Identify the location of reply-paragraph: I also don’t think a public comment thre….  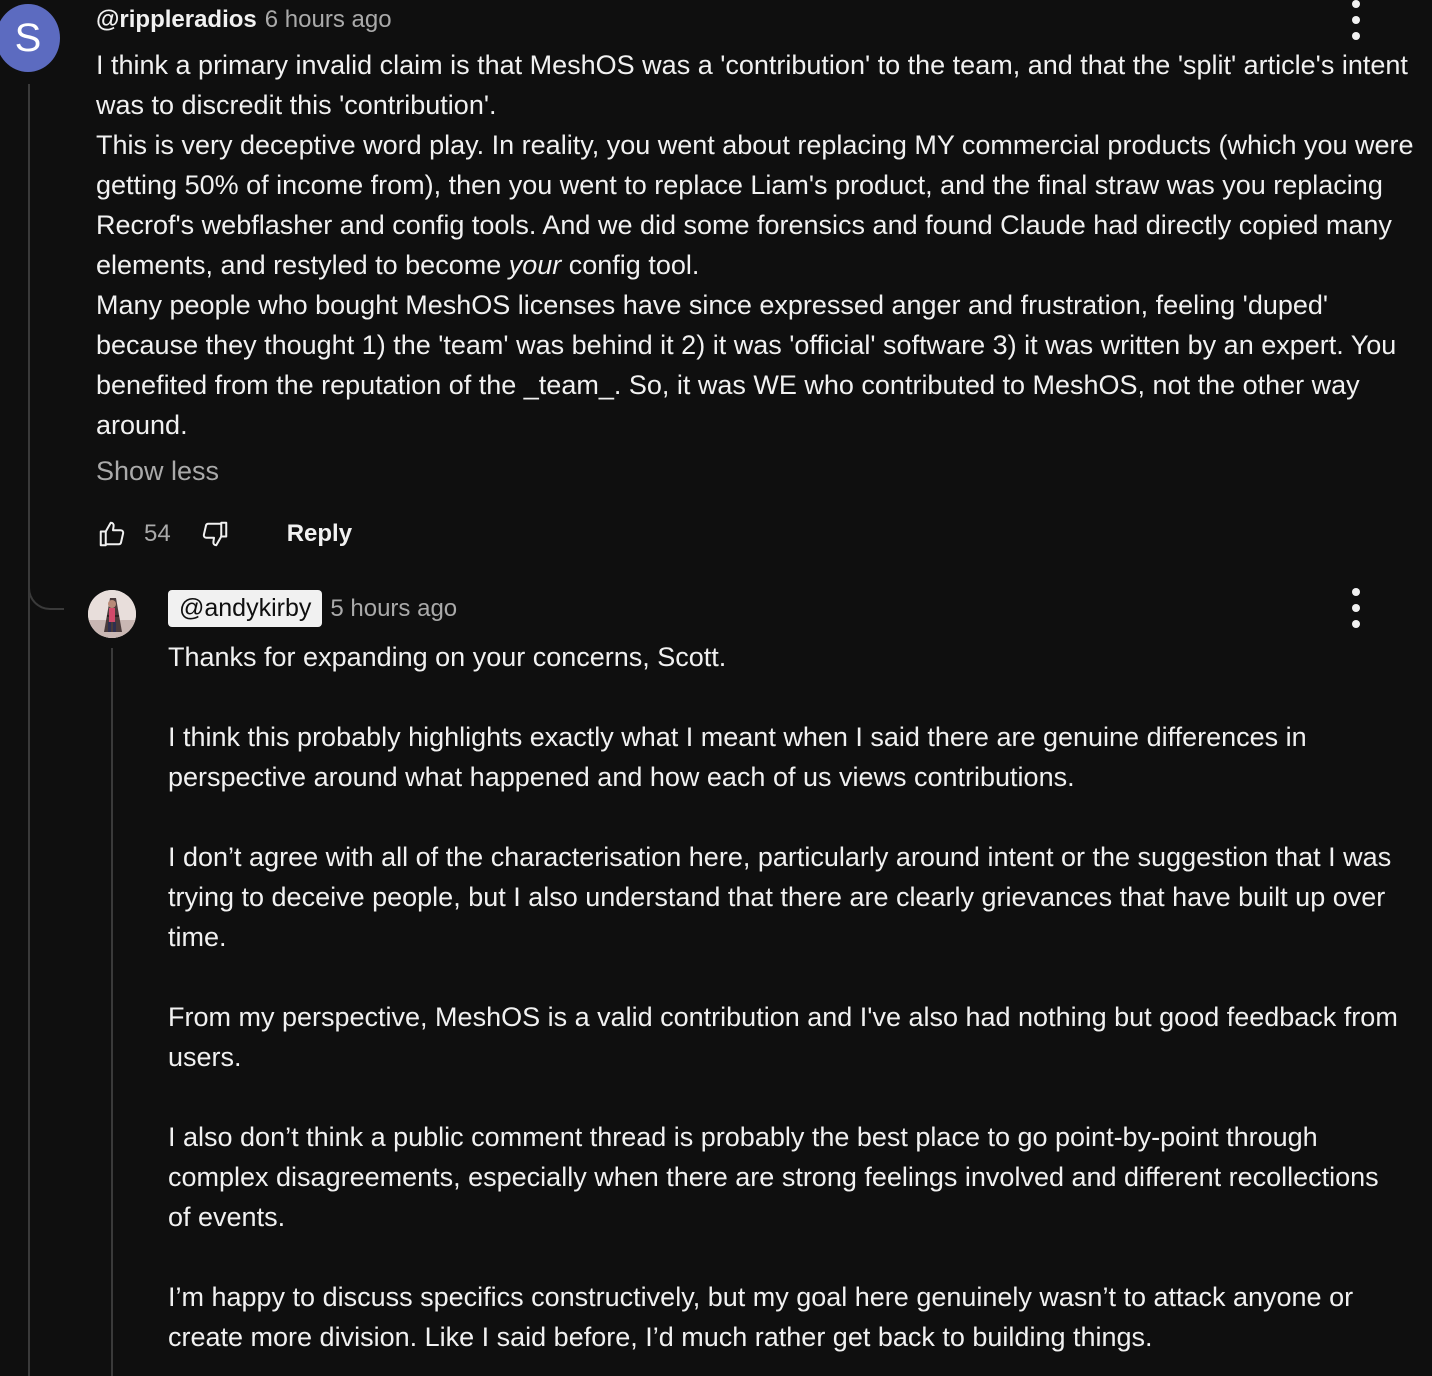
(773, 1177).